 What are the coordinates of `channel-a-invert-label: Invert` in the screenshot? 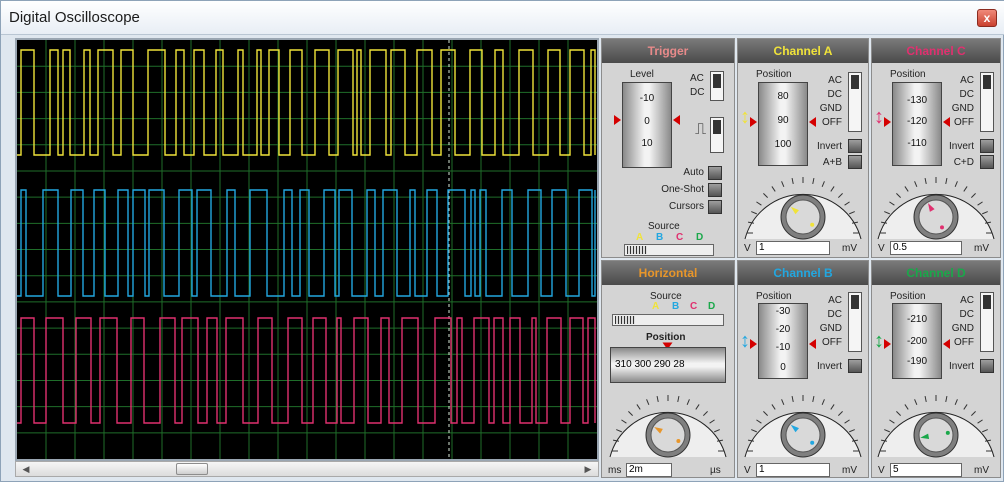 It's located at (829, 146).